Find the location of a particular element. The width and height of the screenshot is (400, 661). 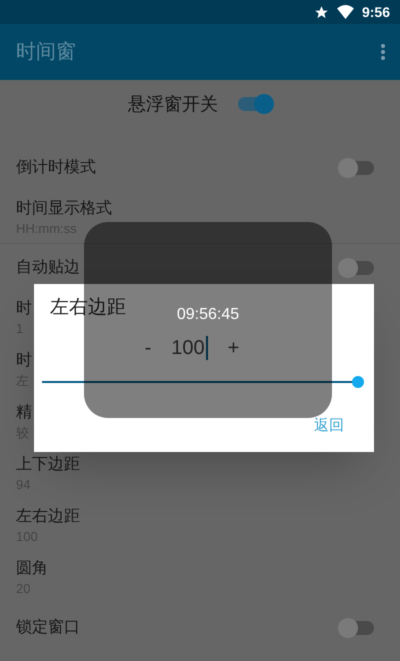

back-button: 返回 is located at coordinates (329, 425).